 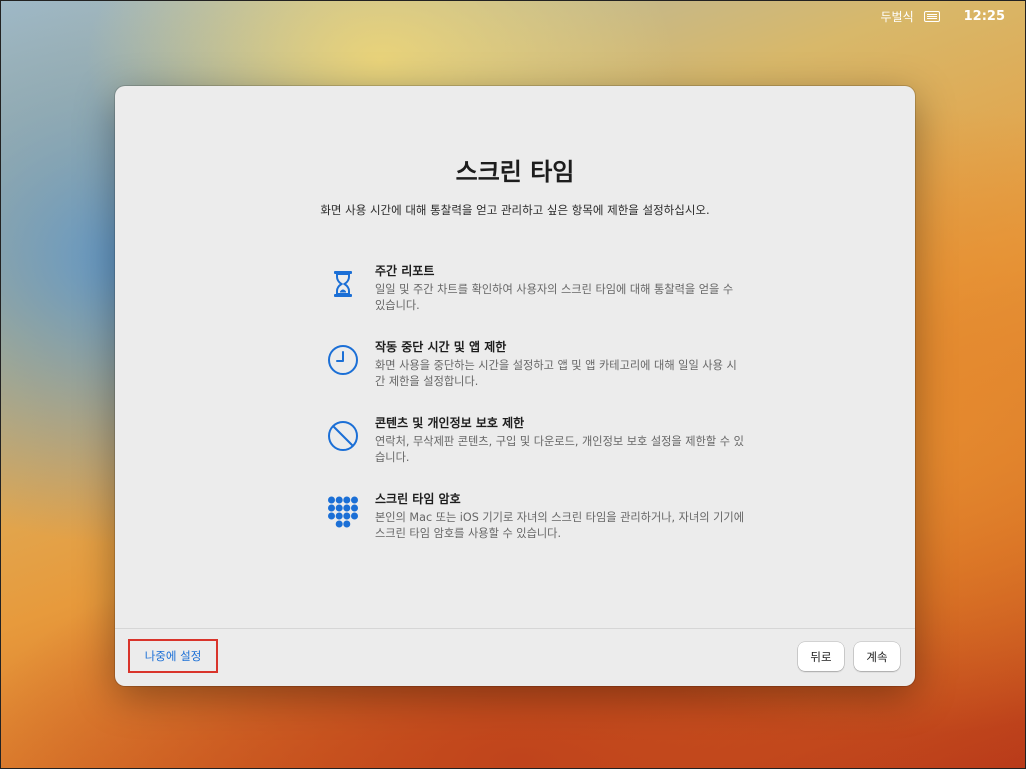 What do you see at coordinates (343, 436) in the screenshot?
I see `prohibited-icon` at bounding box center [343, 436].